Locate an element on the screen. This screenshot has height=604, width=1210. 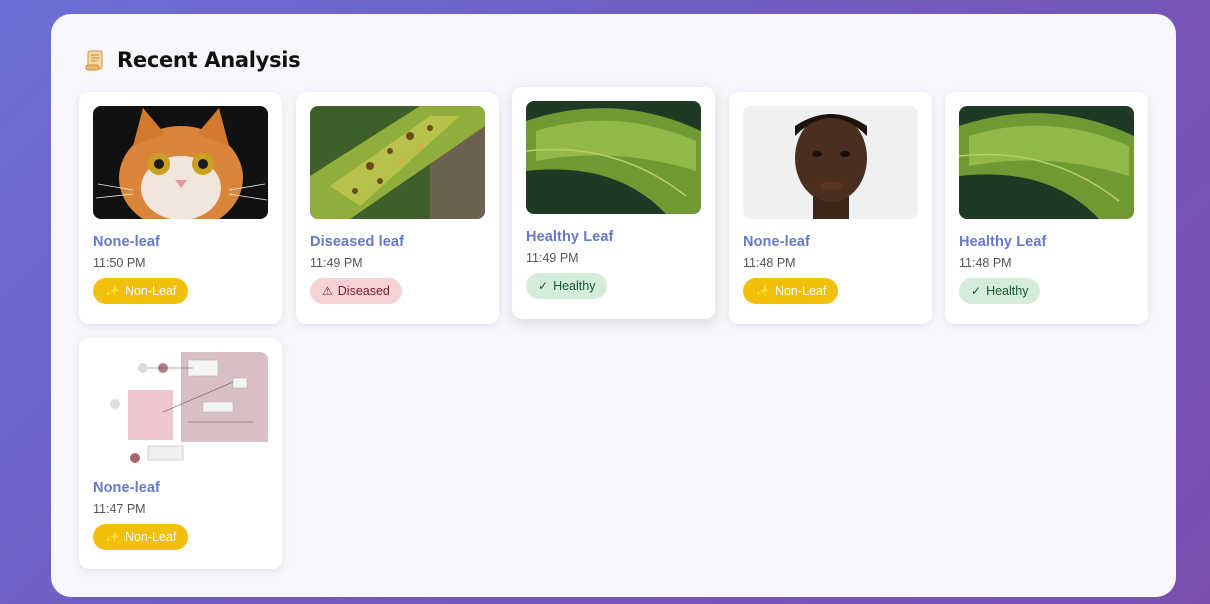
analysis-card: Healthy Leaf 11:48 PM ✓ Healthy is located at coordinates (1046, 208).